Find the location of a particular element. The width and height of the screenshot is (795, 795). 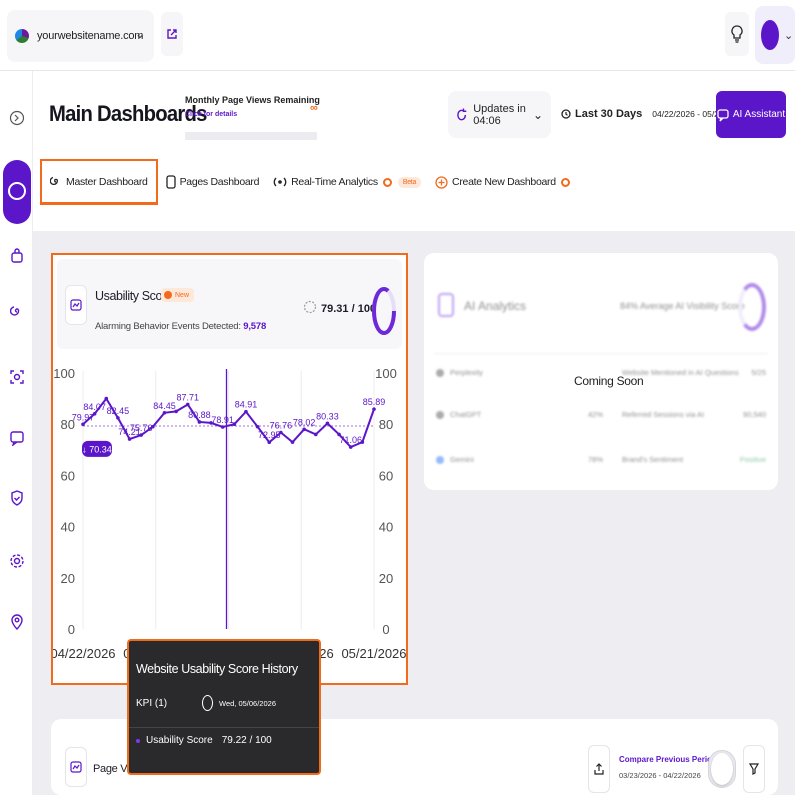

ai-visibility-score: 84% Average AI Visibility Score is located at coordinates (682, 306).